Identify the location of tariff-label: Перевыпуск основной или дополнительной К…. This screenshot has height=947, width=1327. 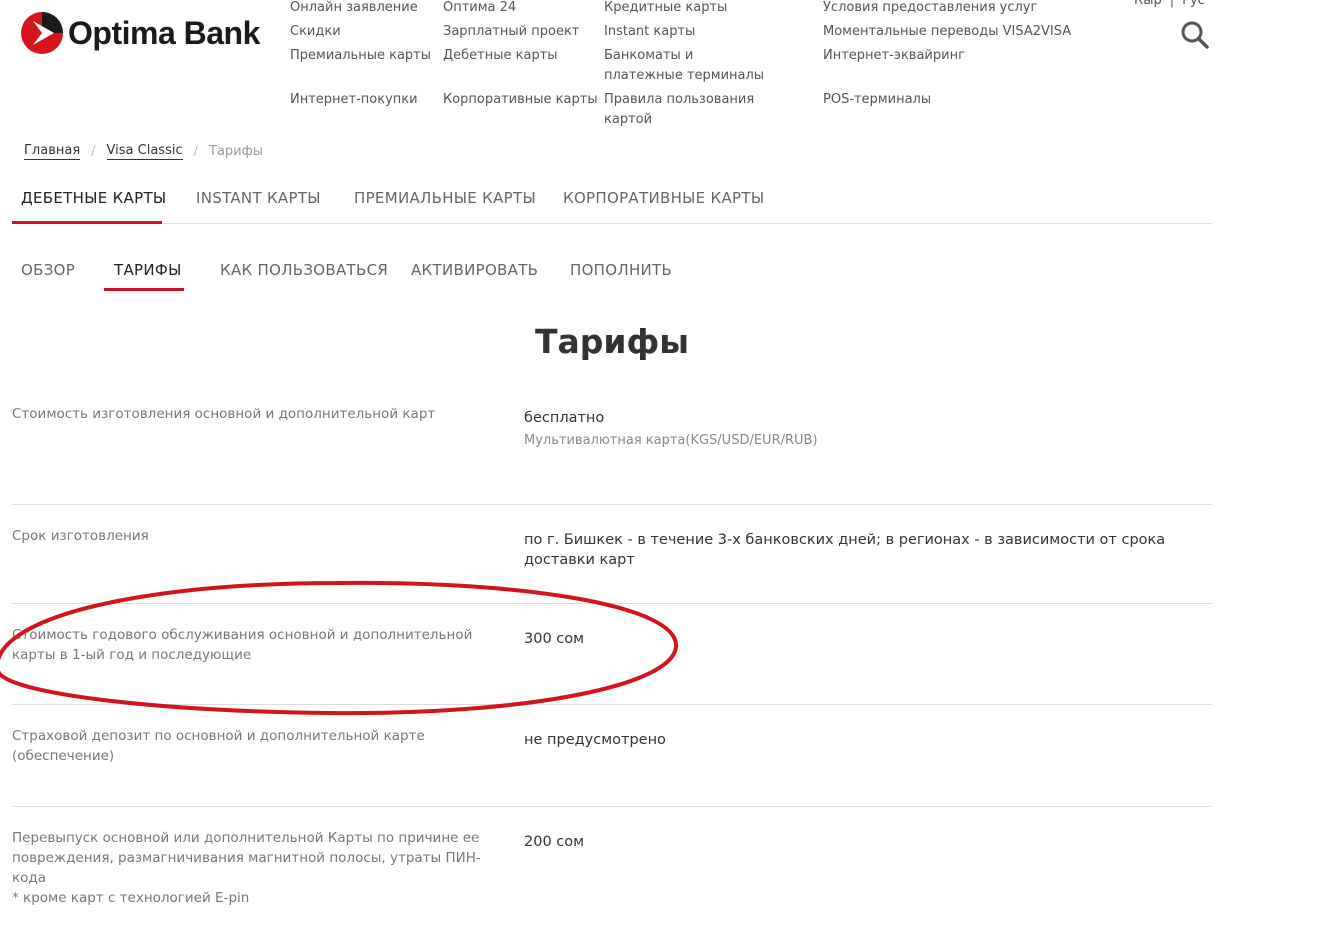
(247, 868).